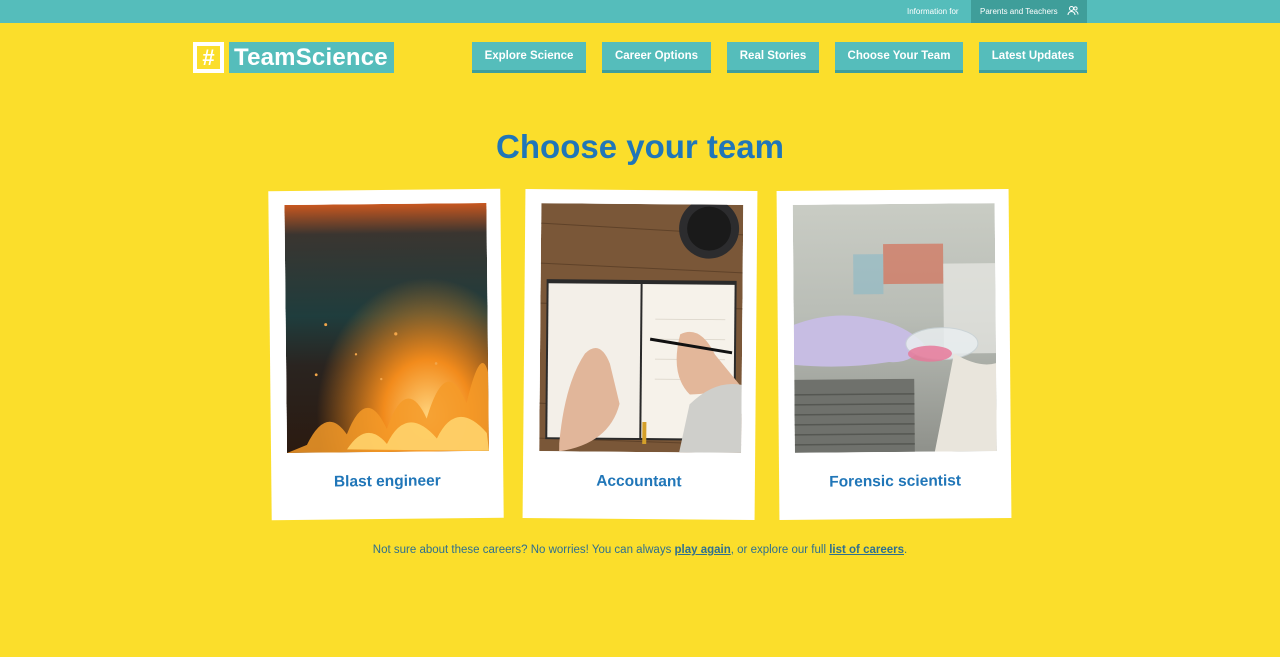  What do you see at coordinates (899, 57) in the screenshot?
I see `nav-choose-your-team: Choose Your Team` at bounding box center [899, 57].